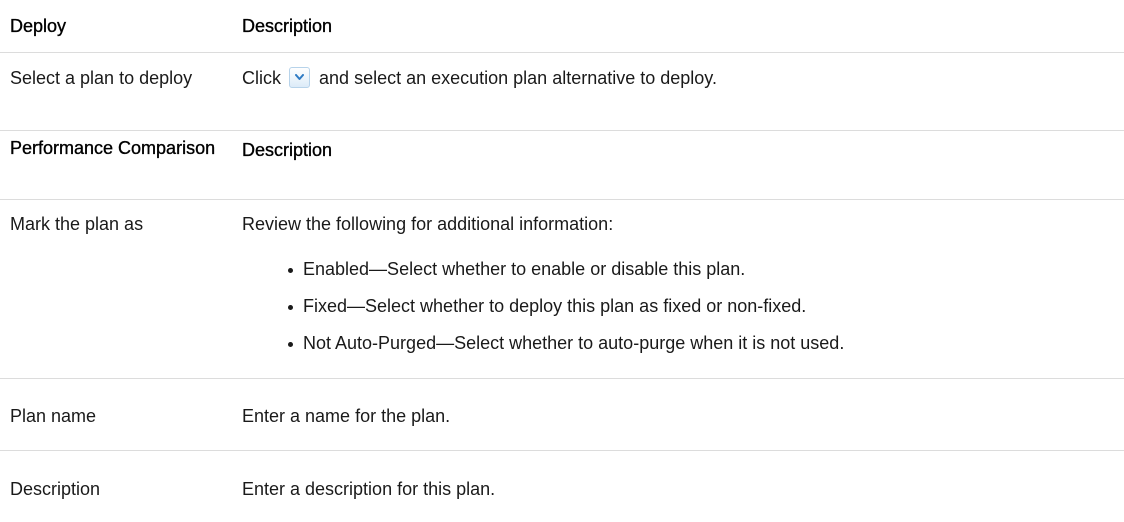  Describe the element at coordinates (300, 77) in the screenshot. I see `dropdown-arrow-icon` at that location.